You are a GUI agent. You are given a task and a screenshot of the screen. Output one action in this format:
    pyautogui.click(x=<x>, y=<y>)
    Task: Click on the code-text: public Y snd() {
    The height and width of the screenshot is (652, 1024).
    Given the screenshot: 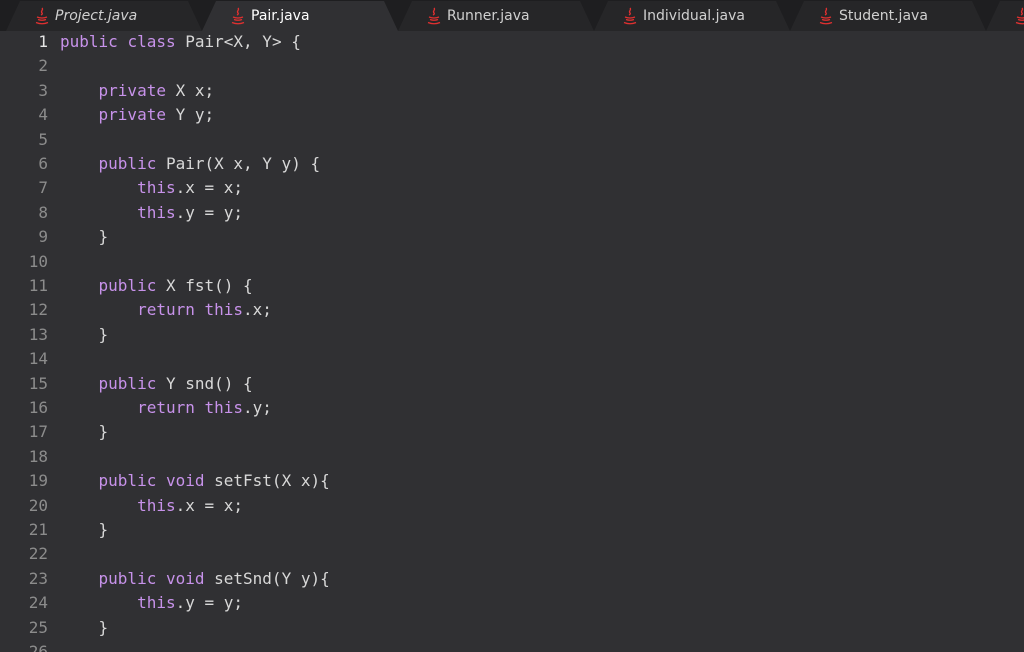 What is the action you would take?
    pyautogui.click(x=156, y=384)
    